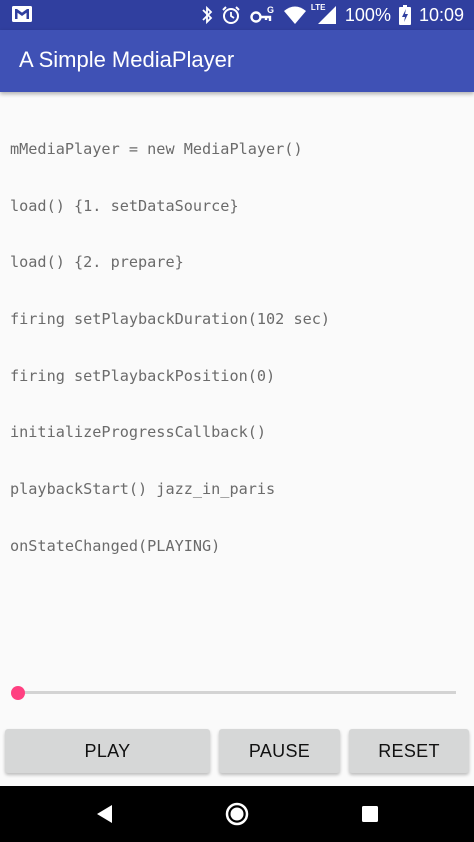 Image resolution: width=474 pixels, height=842 pixels. I want to click on reset-button: RESET, so click(409, 751).